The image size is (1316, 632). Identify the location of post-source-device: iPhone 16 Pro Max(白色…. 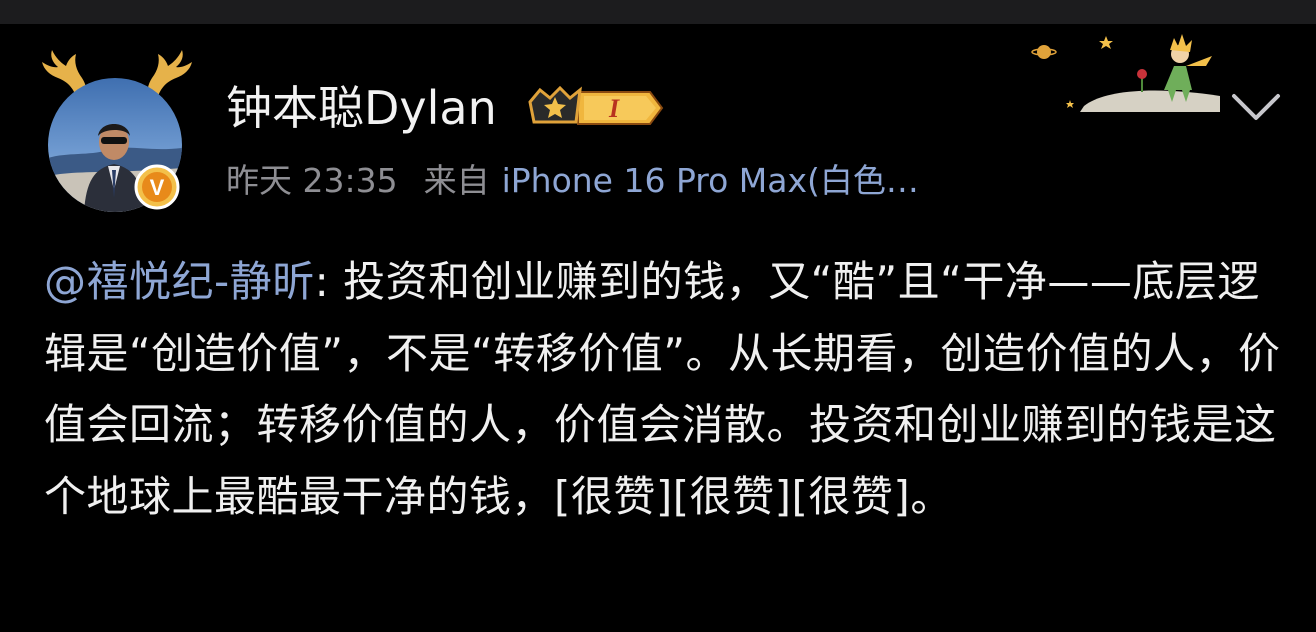
(710, 181).